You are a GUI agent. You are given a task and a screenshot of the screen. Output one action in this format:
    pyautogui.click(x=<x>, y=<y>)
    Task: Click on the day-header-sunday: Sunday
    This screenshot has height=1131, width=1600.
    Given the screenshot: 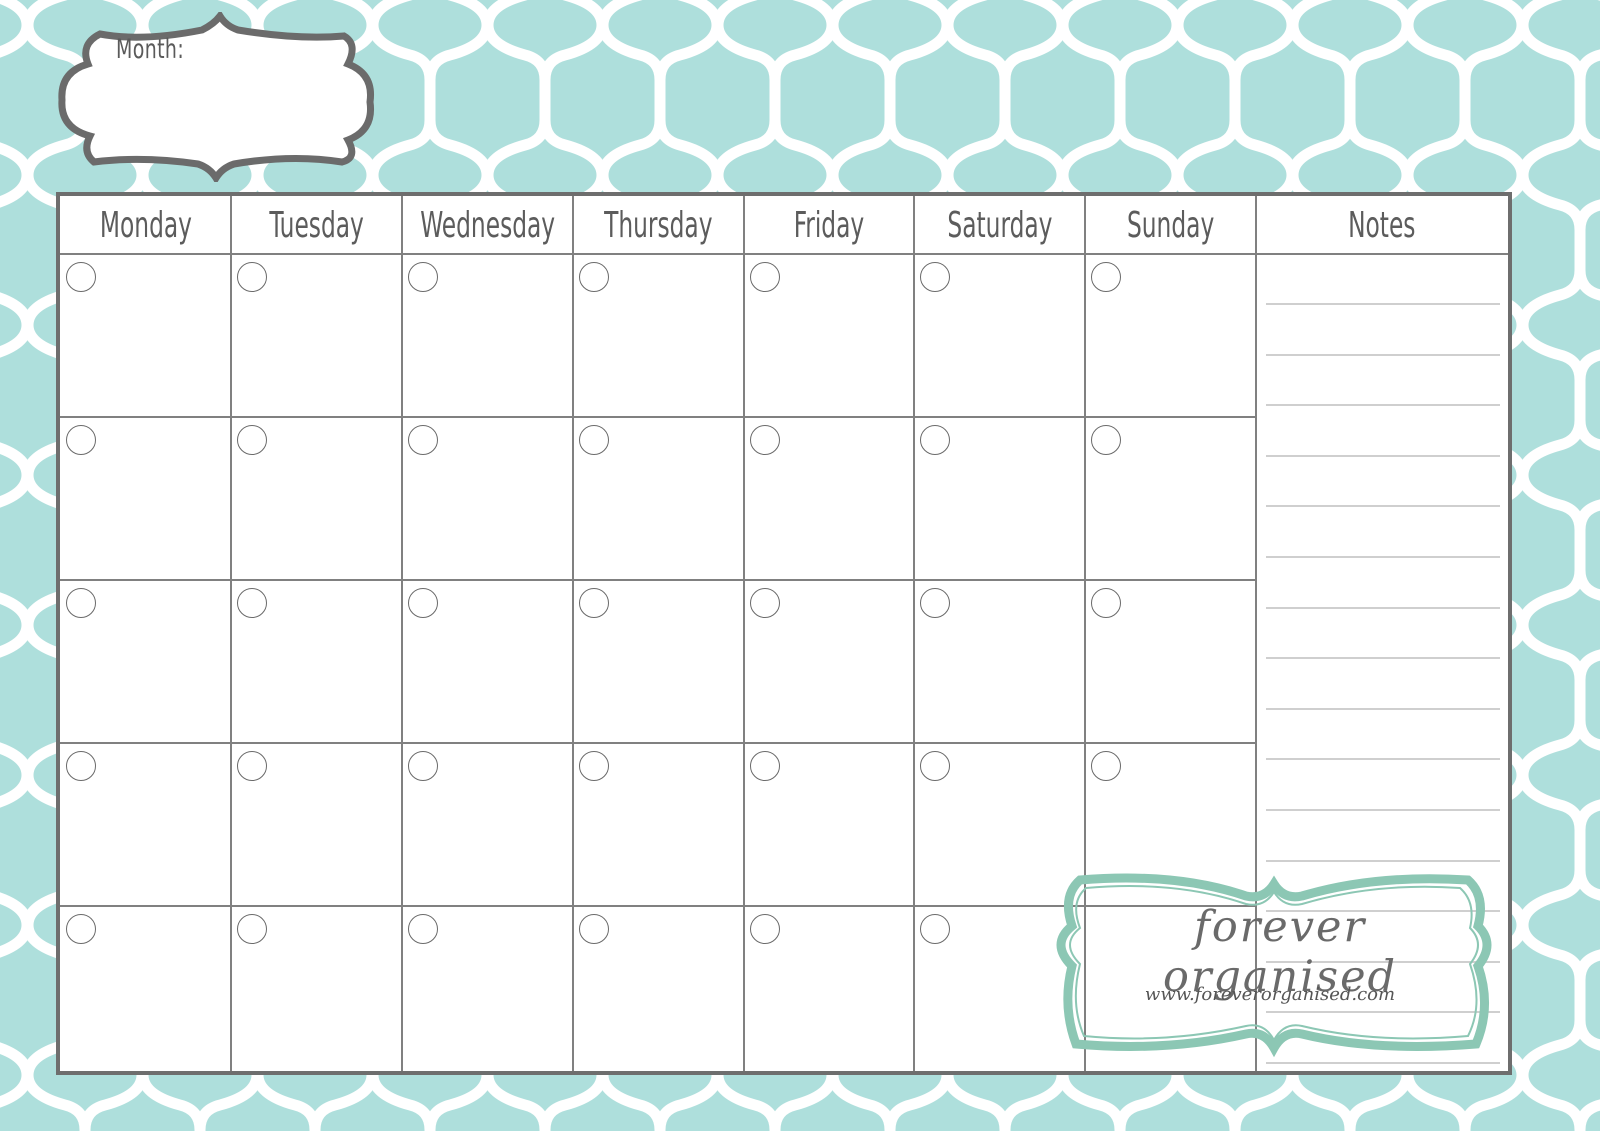 What is the action you would take?
    pyautogui.click(x=1170, y=225)
    